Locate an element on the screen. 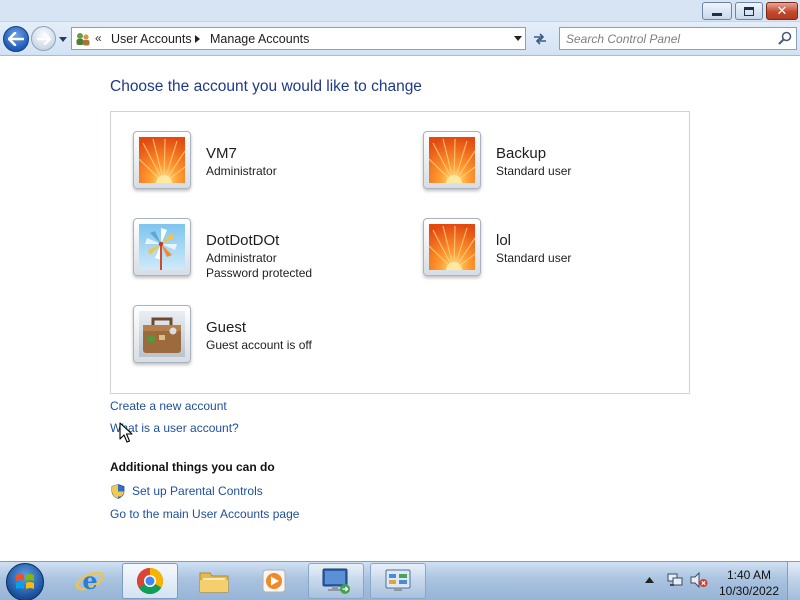 This screenshot has height=600, width=800. clock-date: 10/30/2022 is located at coordinates (749, 591).